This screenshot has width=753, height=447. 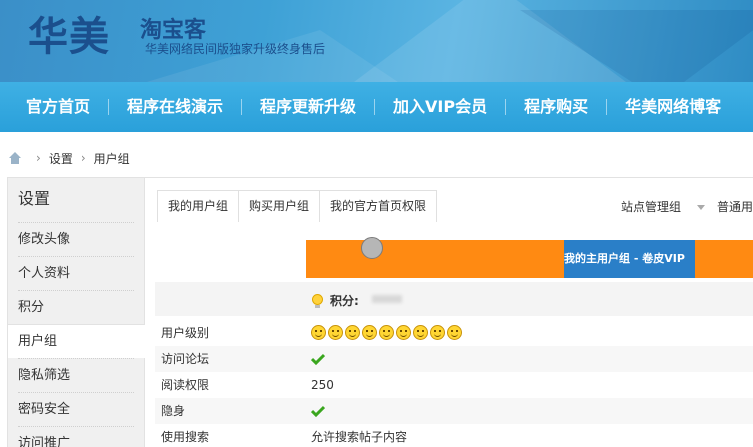 I want to click on sidebar-title: 设置, so click(x=34, y=198).